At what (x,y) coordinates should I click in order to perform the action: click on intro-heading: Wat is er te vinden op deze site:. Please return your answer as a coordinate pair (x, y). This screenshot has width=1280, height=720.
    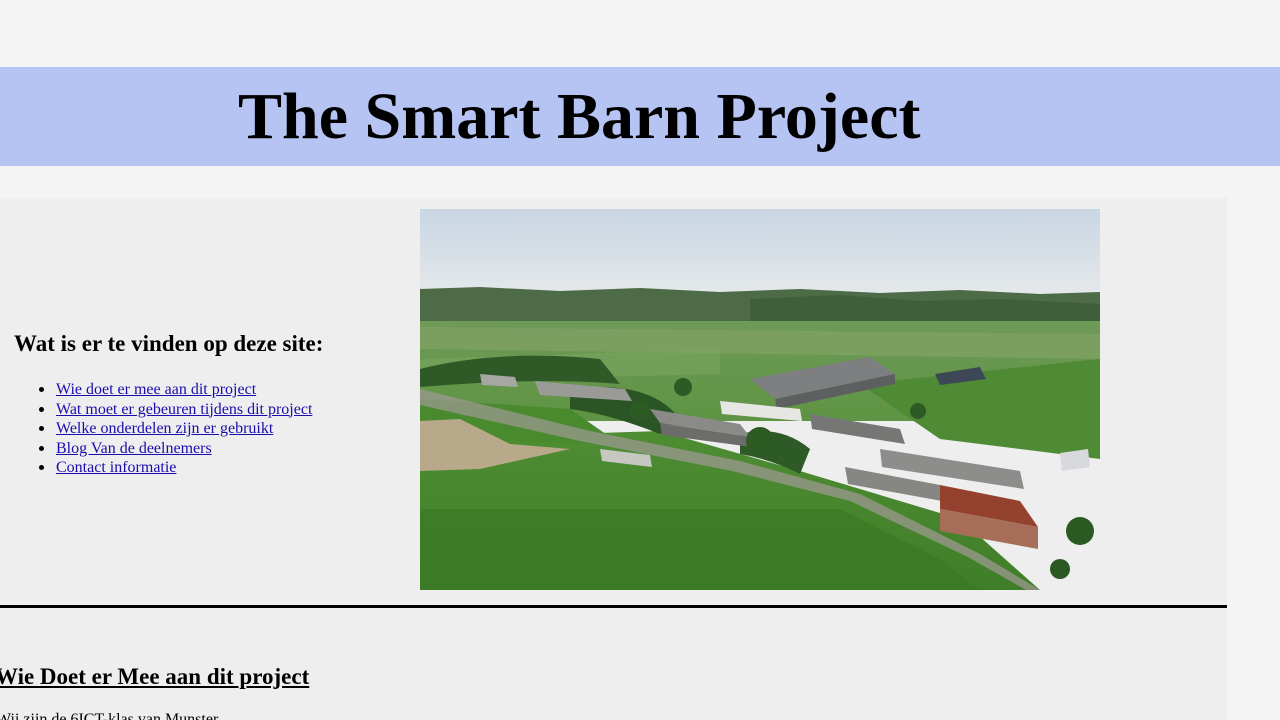
    Looking at the image, I should click on (169, 343).